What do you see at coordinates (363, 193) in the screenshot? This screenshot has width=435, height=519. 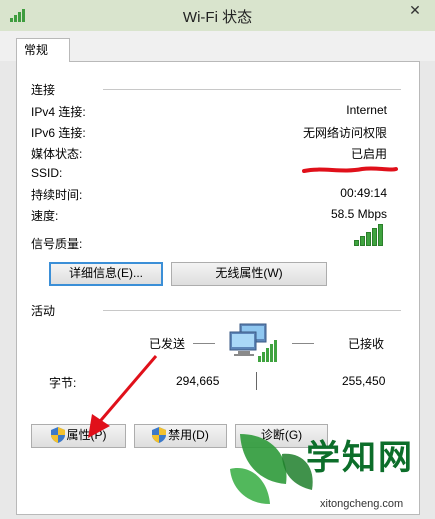 I see `duration-value: 00:49:14` at bounding box center [363, 193].